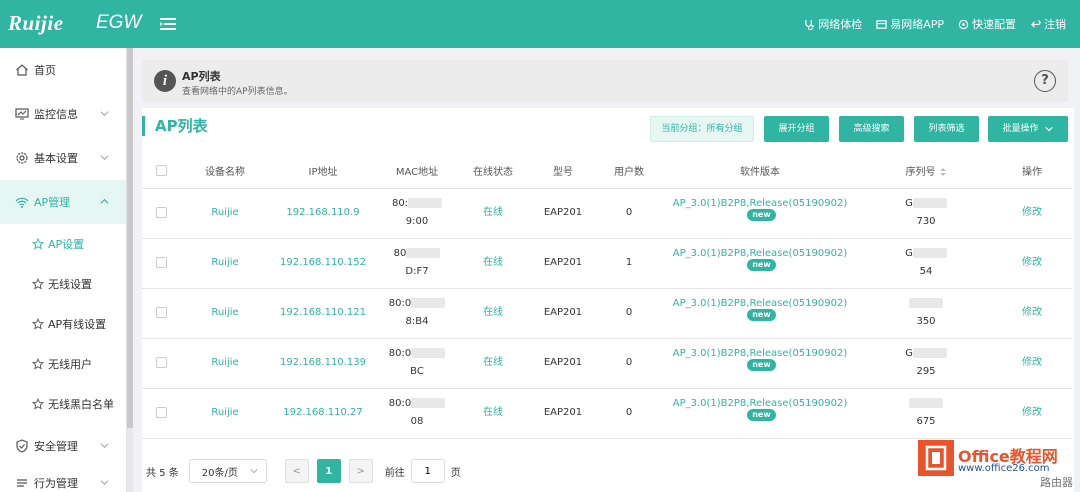  I want to click on sidebar-sub-item-label: 无线黑白名单, so click(81, 404).